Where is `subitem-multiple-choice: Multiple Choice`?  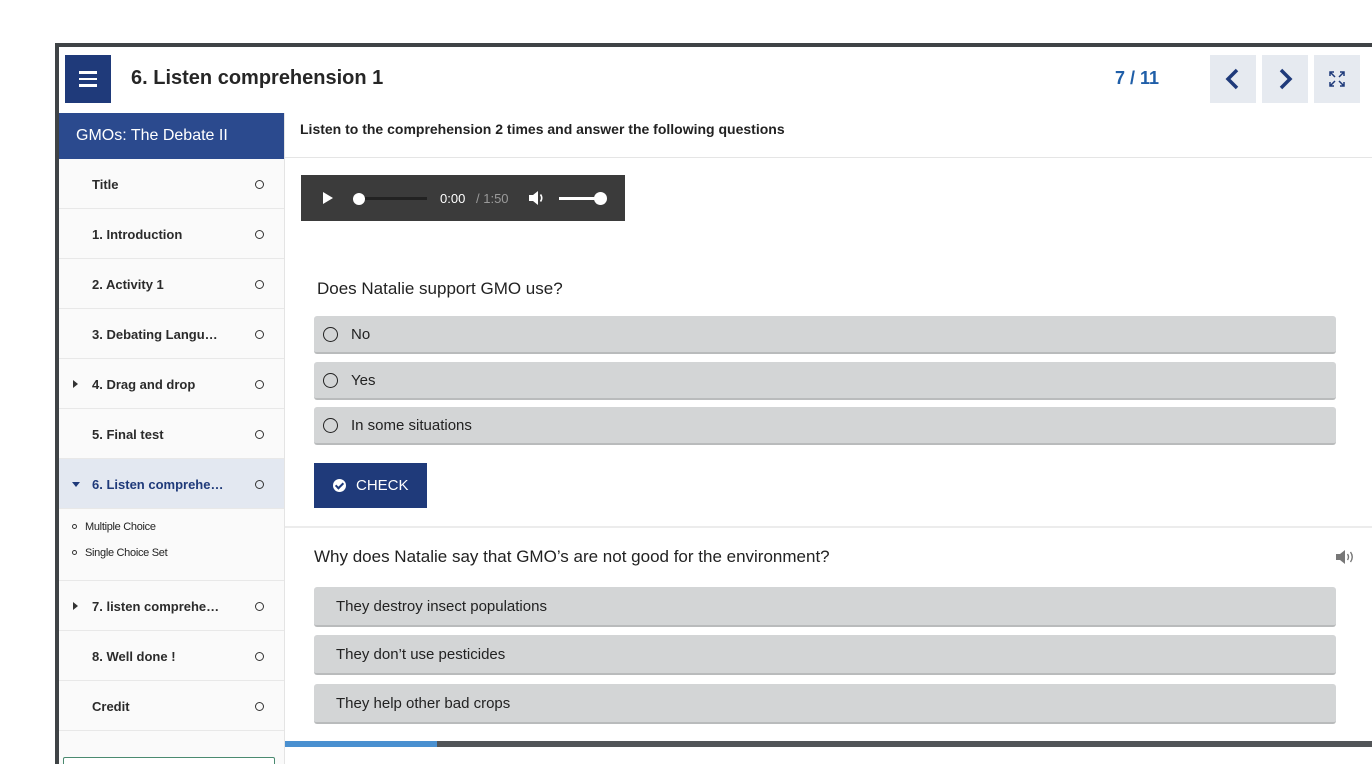 subitem-multiple-choice: Multiple Choice is located at coordinates (171, 530).